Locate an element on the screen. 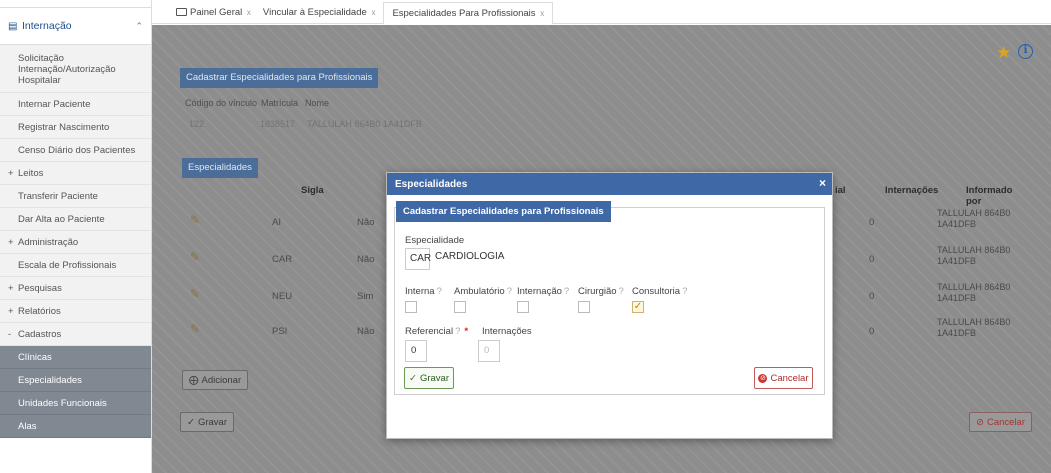  th-sigla: Sigla is located at coordinates (312, 190).